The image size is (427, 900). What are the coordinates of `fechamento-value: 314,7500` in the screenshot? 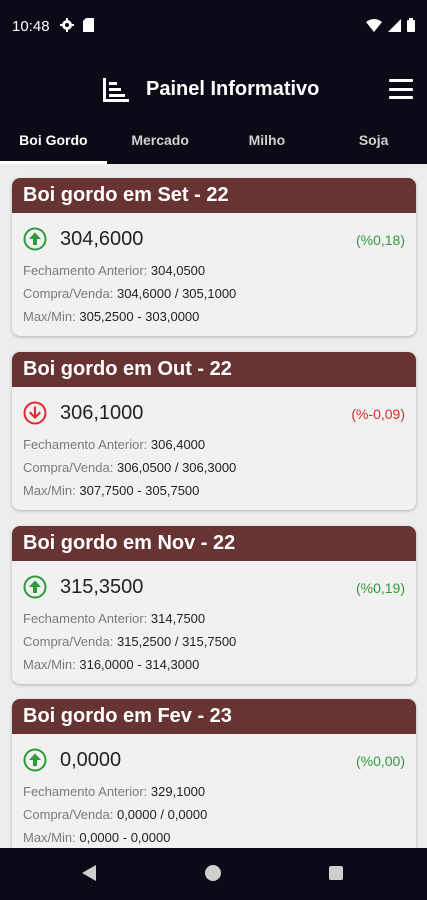 It's located at (178, 618).